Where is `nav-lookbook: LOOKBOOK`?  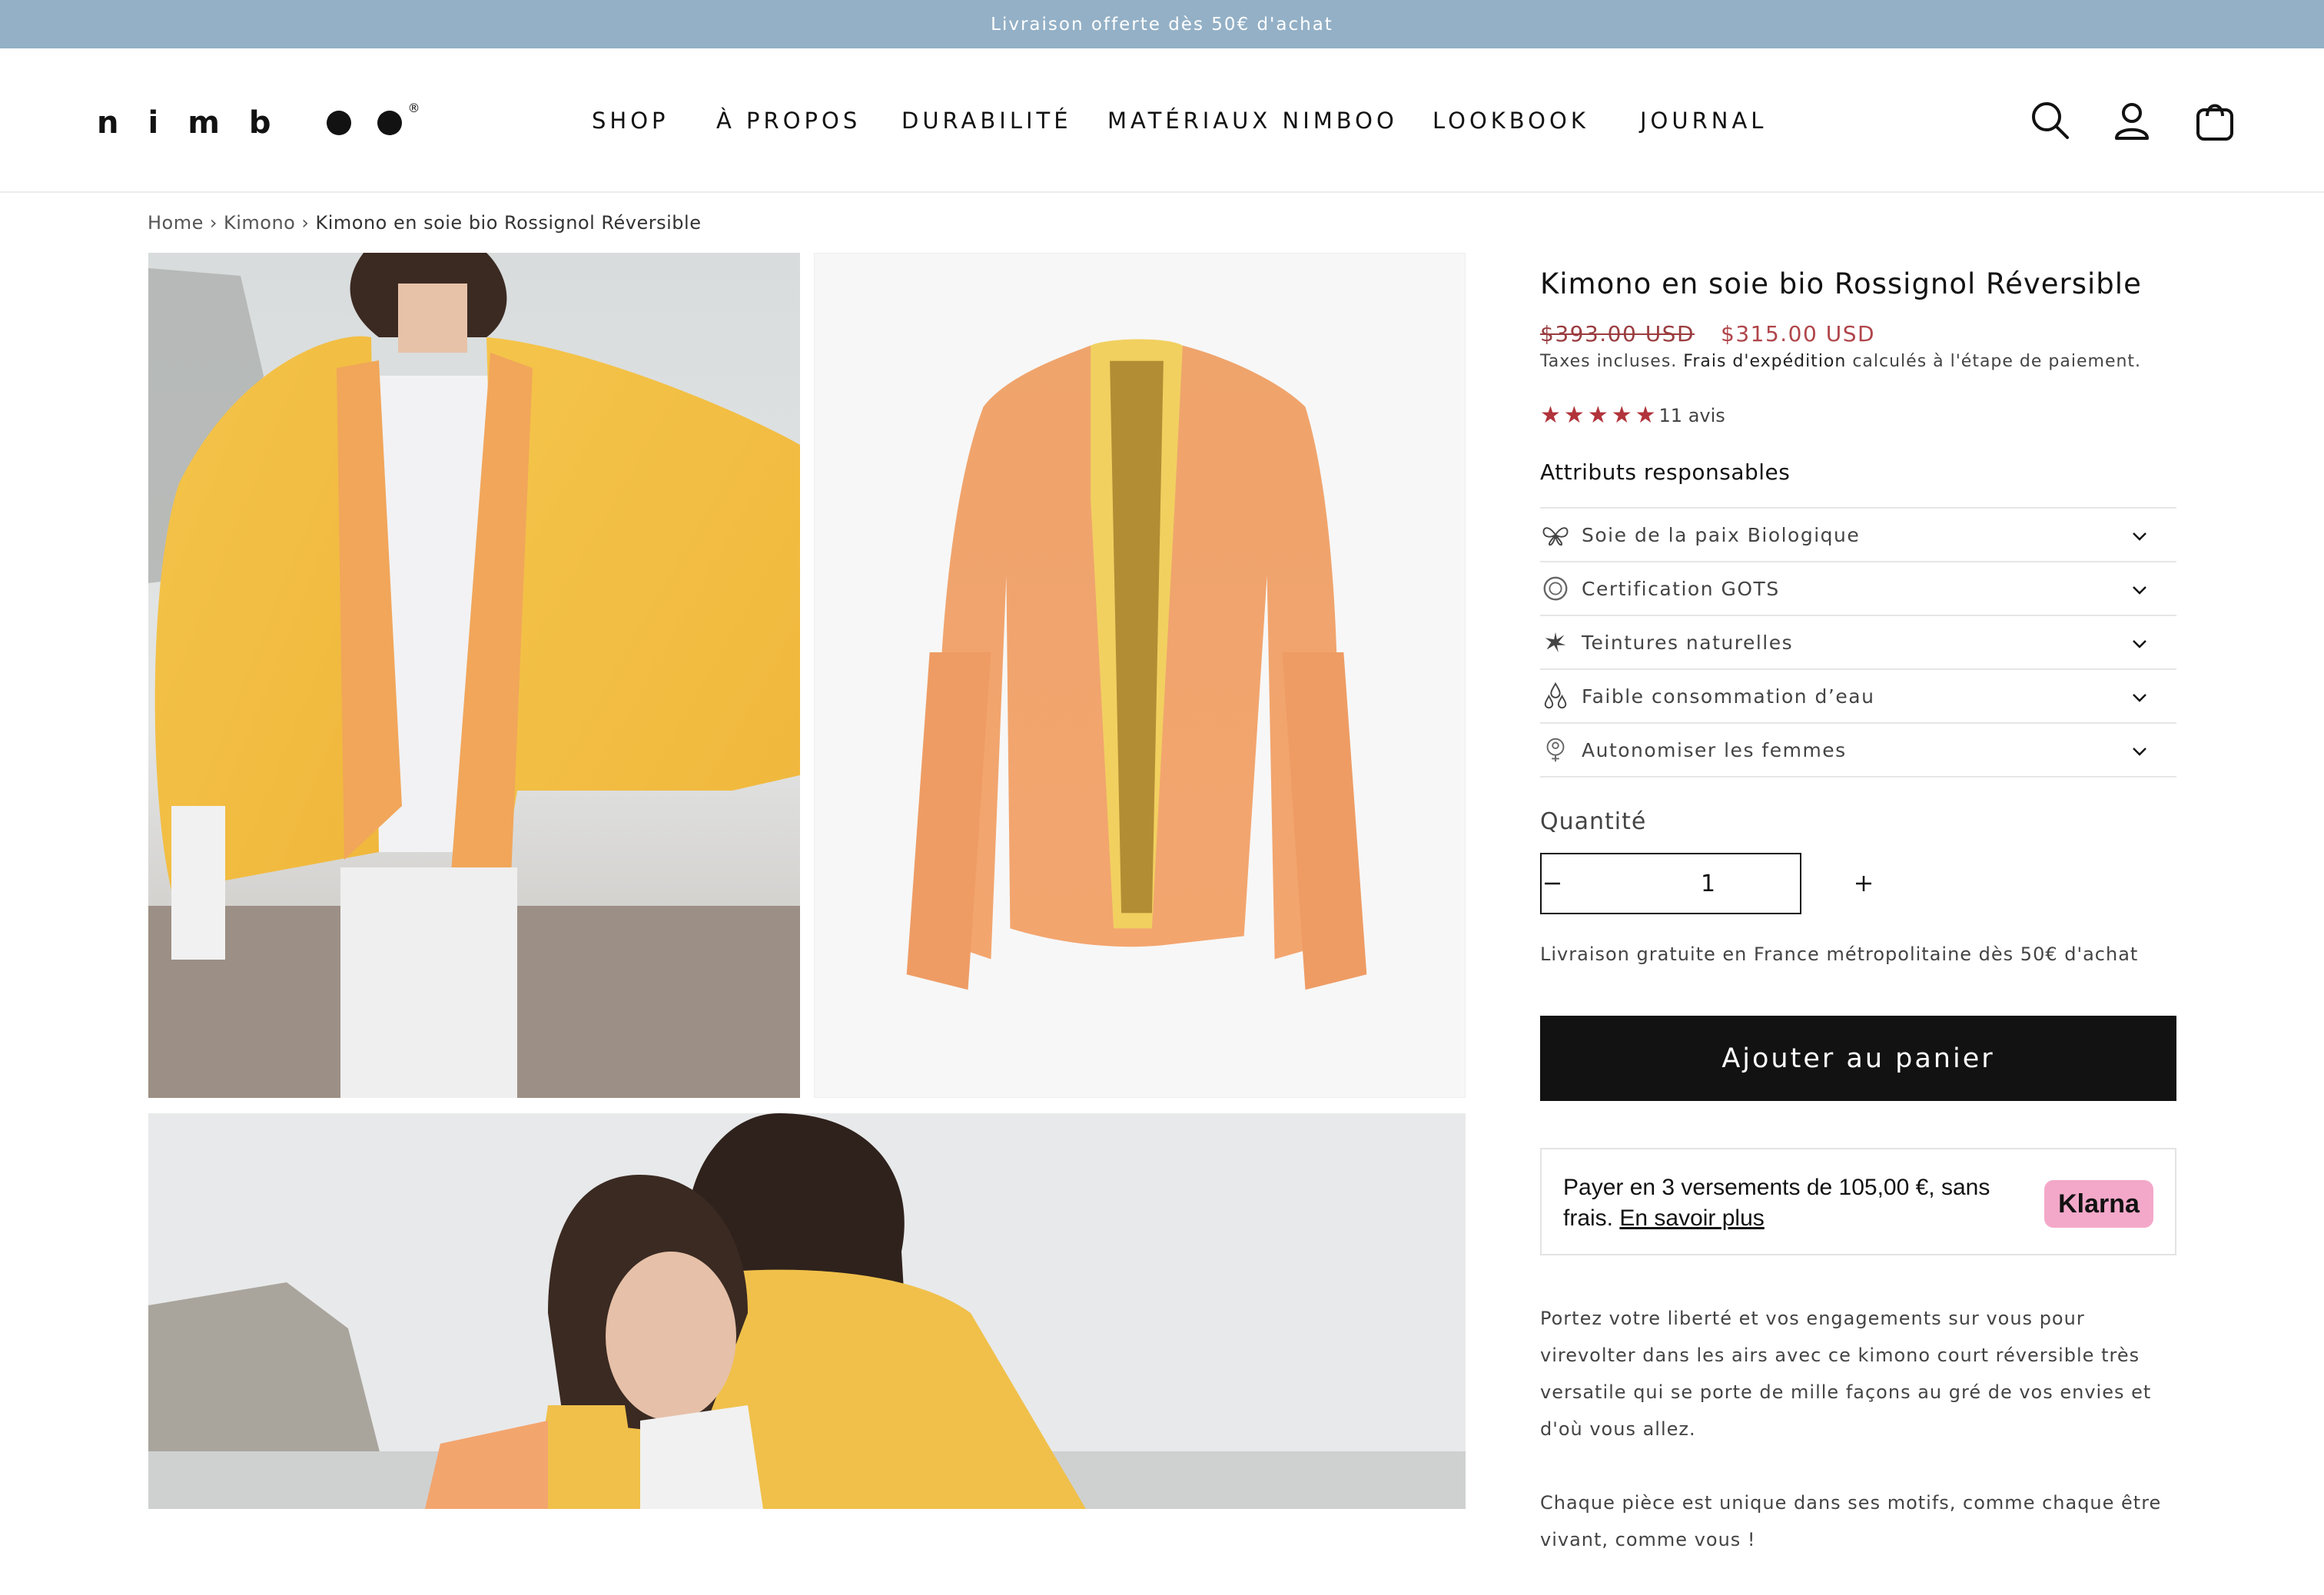
nav-lookbook: LOOKBOOK is located at coordinates (1511, 120).